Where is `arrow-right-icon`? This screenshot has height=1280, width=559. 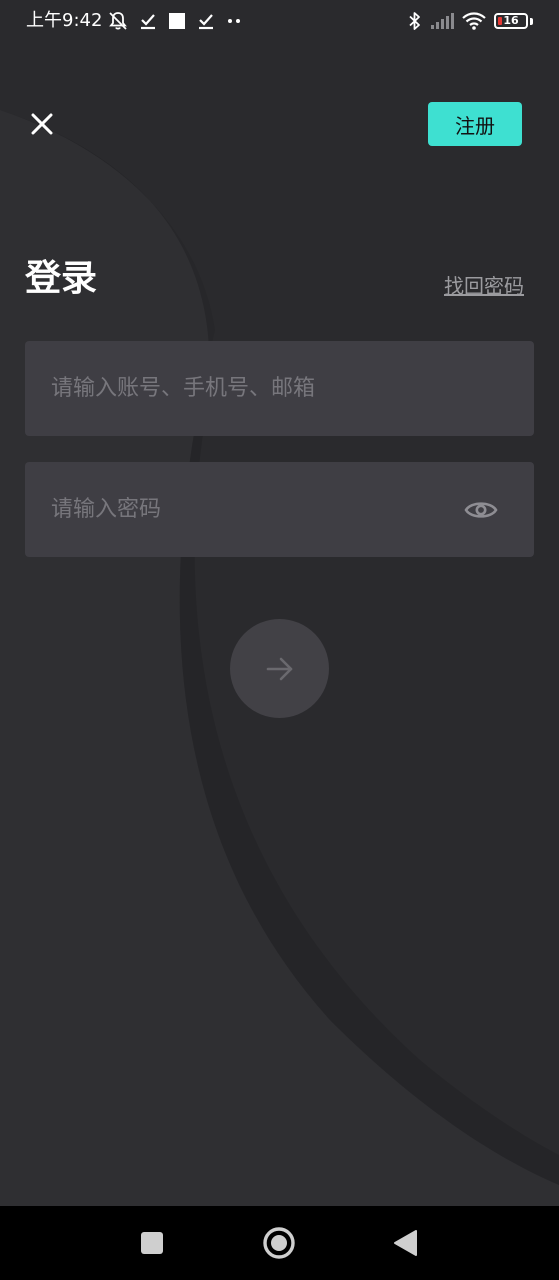 arrow-right-icon is located at coordinates (279, 668).